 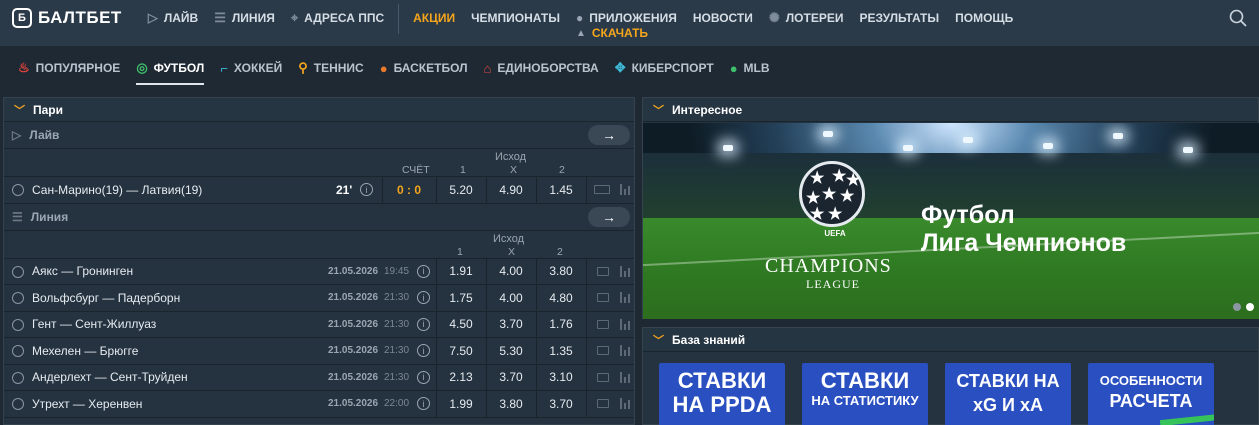 What do you see at coordinates (723, 18) in the screenshot?
I see `nav-news: НОВОСТИ` at bounding box center [723, 18].